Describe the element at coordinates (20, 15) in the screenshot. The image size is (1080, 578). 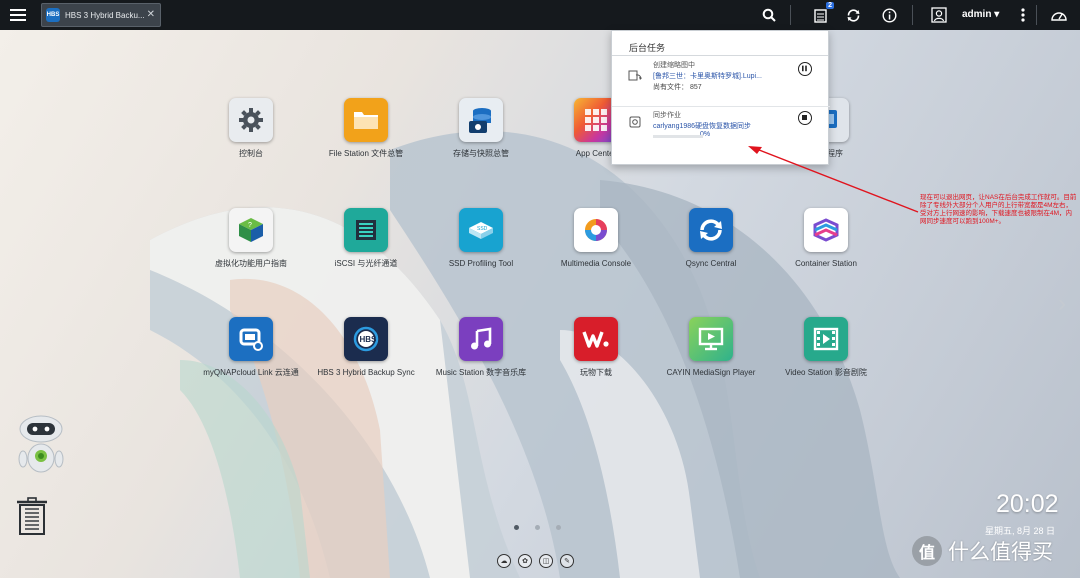
I see `main-menu-button` at that location.